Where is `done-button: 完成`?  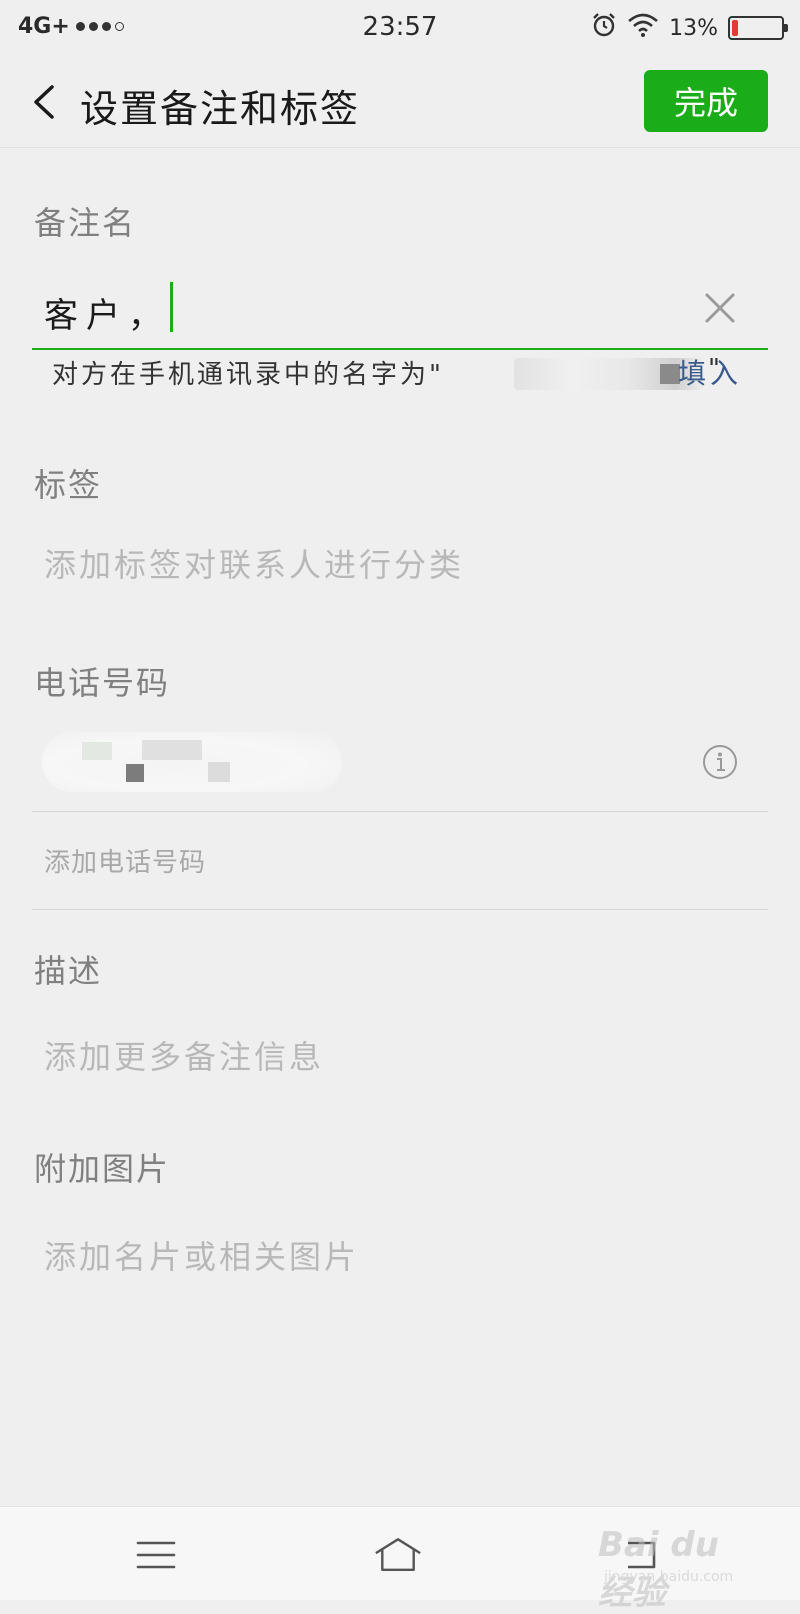
done-button: 完成 is located at coordinates (706, 101).